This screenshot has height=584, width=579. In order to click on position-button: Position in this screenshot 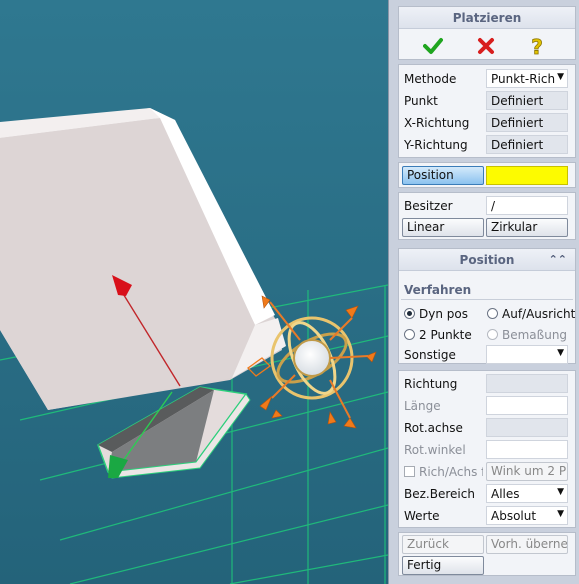, I will do `click(443, 175)`.